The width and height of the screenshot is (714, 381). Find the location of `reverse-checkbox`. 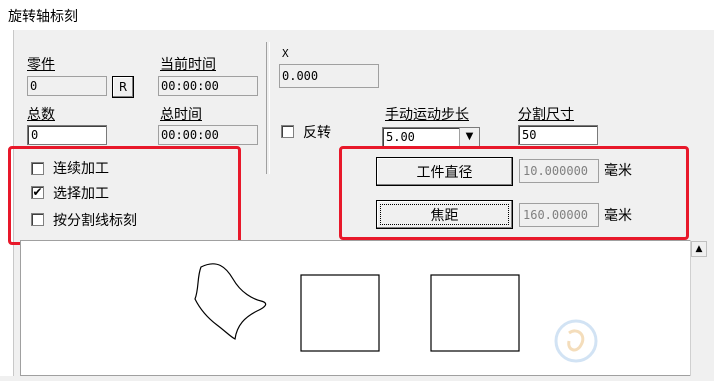

reverse-checkbox is located at coordinates (287, 131).